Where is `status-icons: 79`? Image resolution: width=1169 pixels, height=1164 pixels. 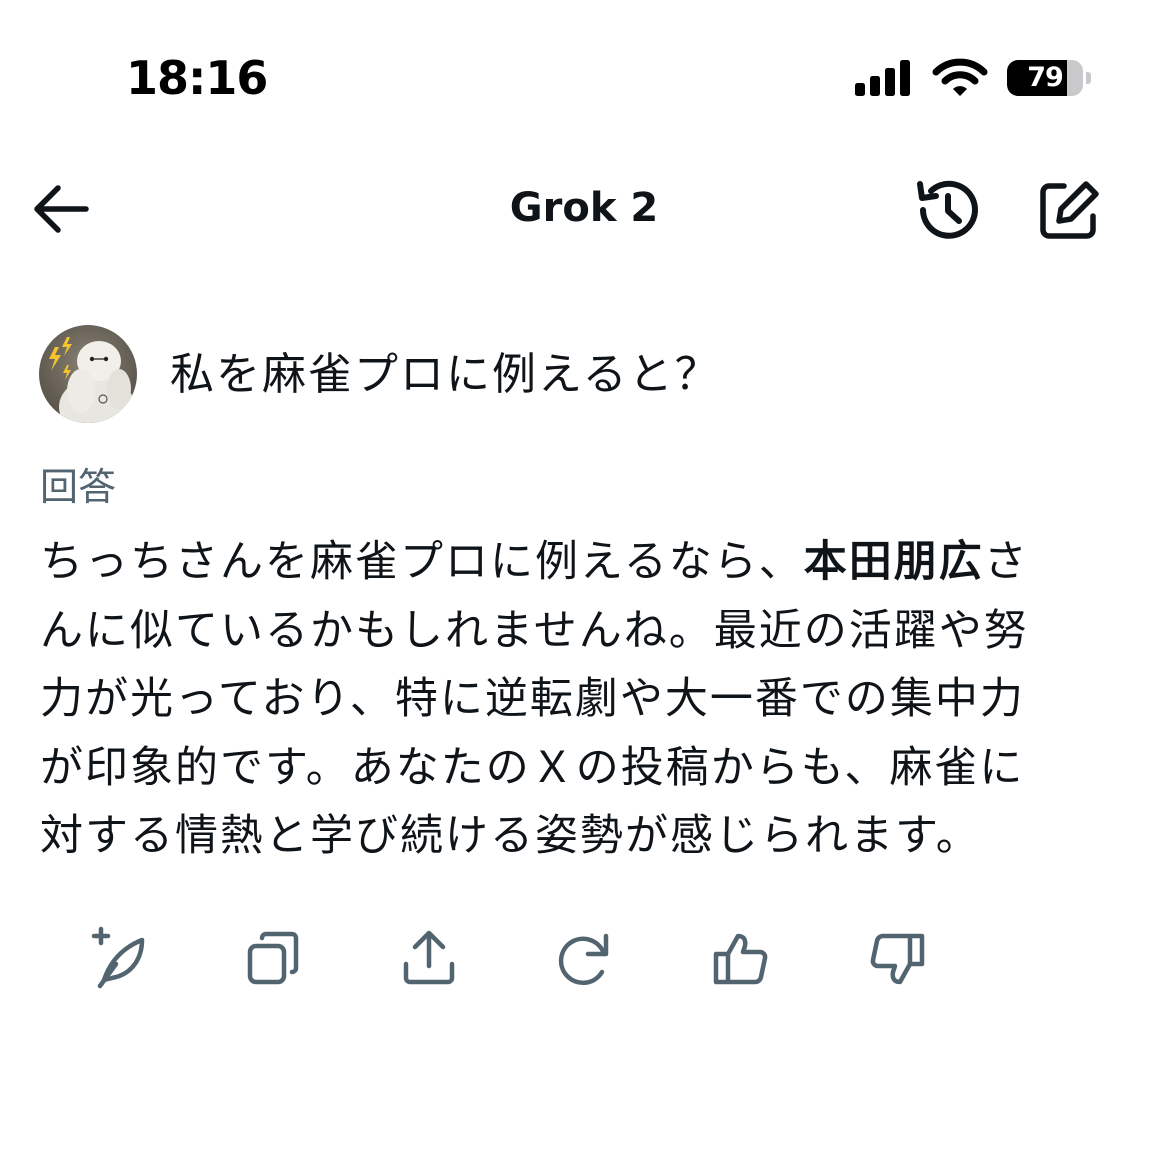
status-icons: 79 is located at coordinates (975, 78).